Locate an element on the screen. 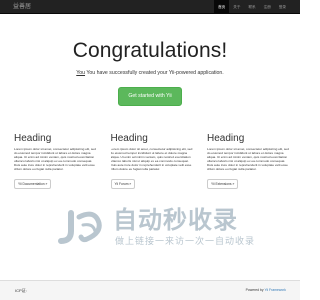 The height and width of the screenshot is (300, 320). yii-forum-button: Yii Forum » is located at coordinates (123, 183).